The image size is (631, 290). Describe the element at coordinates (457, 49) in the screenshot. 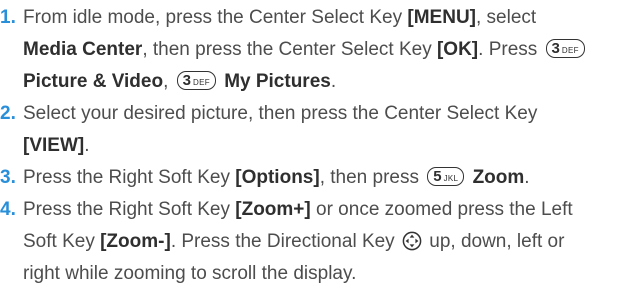

I see `ok-key-label: [OK]` at that location.